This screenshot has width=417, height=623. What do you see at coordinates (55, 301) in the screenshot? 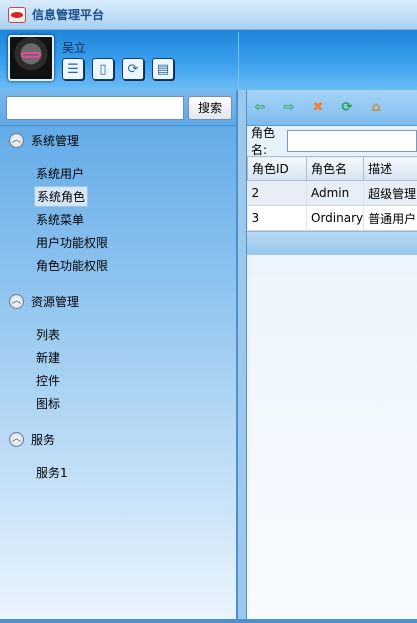
I see `menu-group-title: 资源管理` at bounding box center [55, 301].